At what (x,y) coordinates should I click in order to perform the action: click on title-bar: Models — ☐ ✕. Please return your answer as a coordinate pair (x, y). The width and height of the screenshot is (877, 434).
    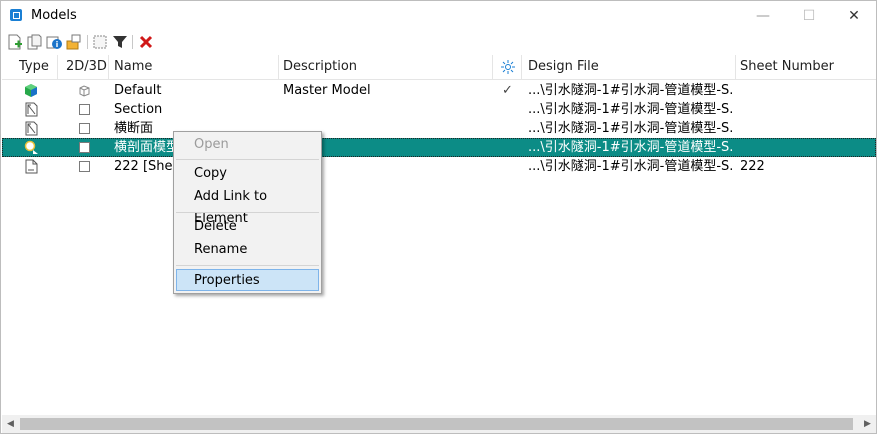
    Looking at the image, I should click on (438, 16).